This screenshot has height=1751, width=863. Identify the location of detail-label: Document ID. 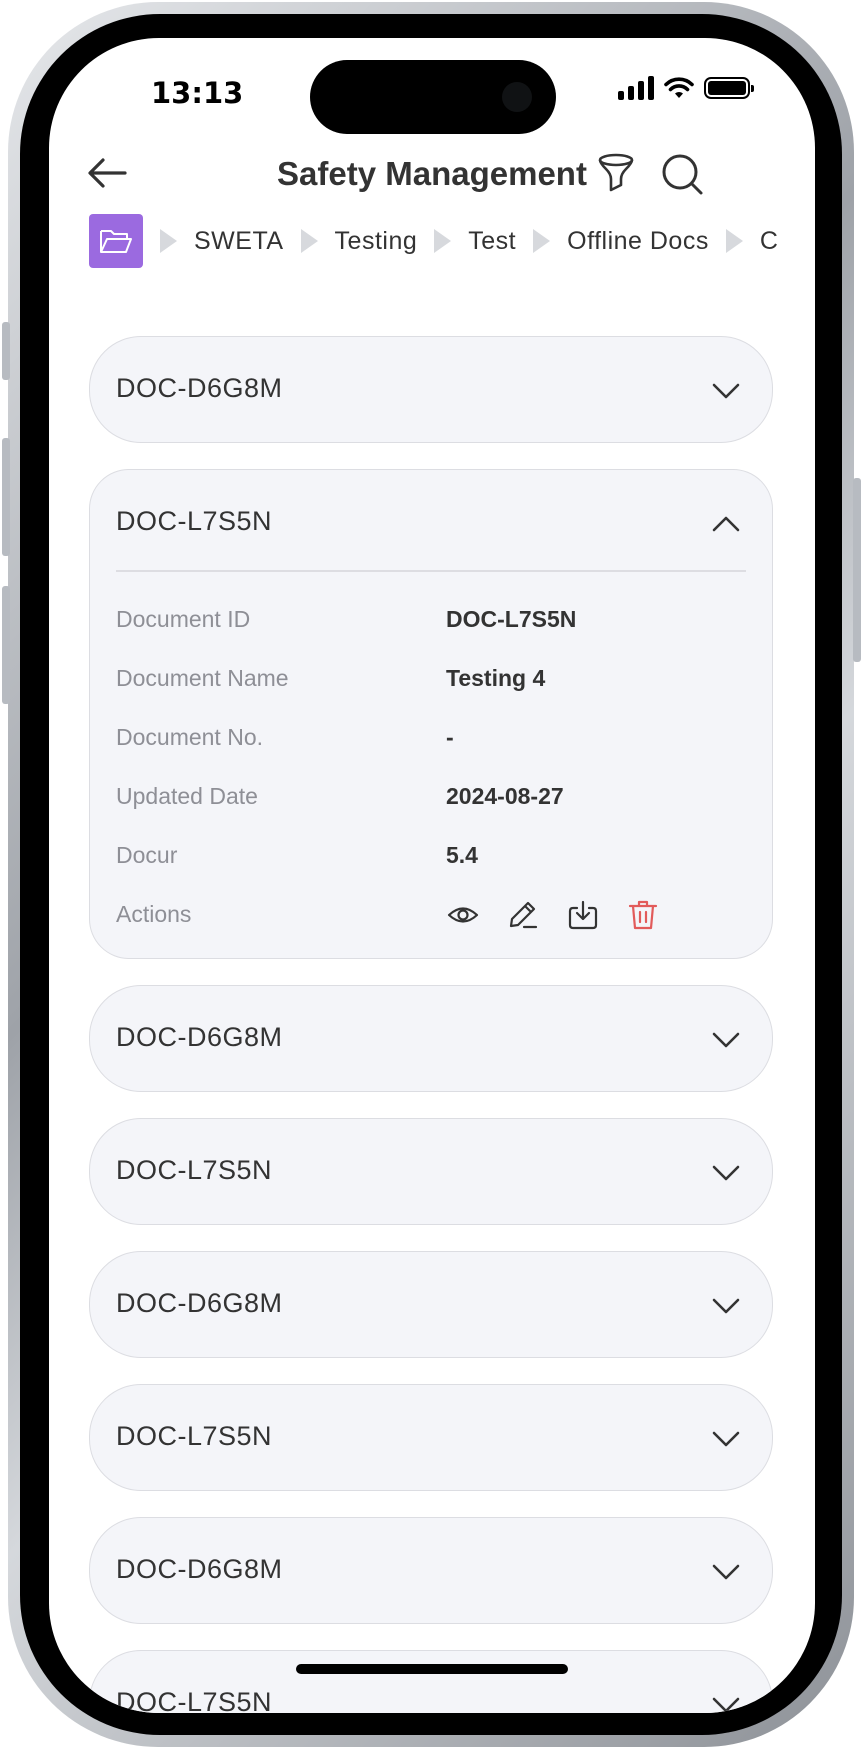
(183, 619).